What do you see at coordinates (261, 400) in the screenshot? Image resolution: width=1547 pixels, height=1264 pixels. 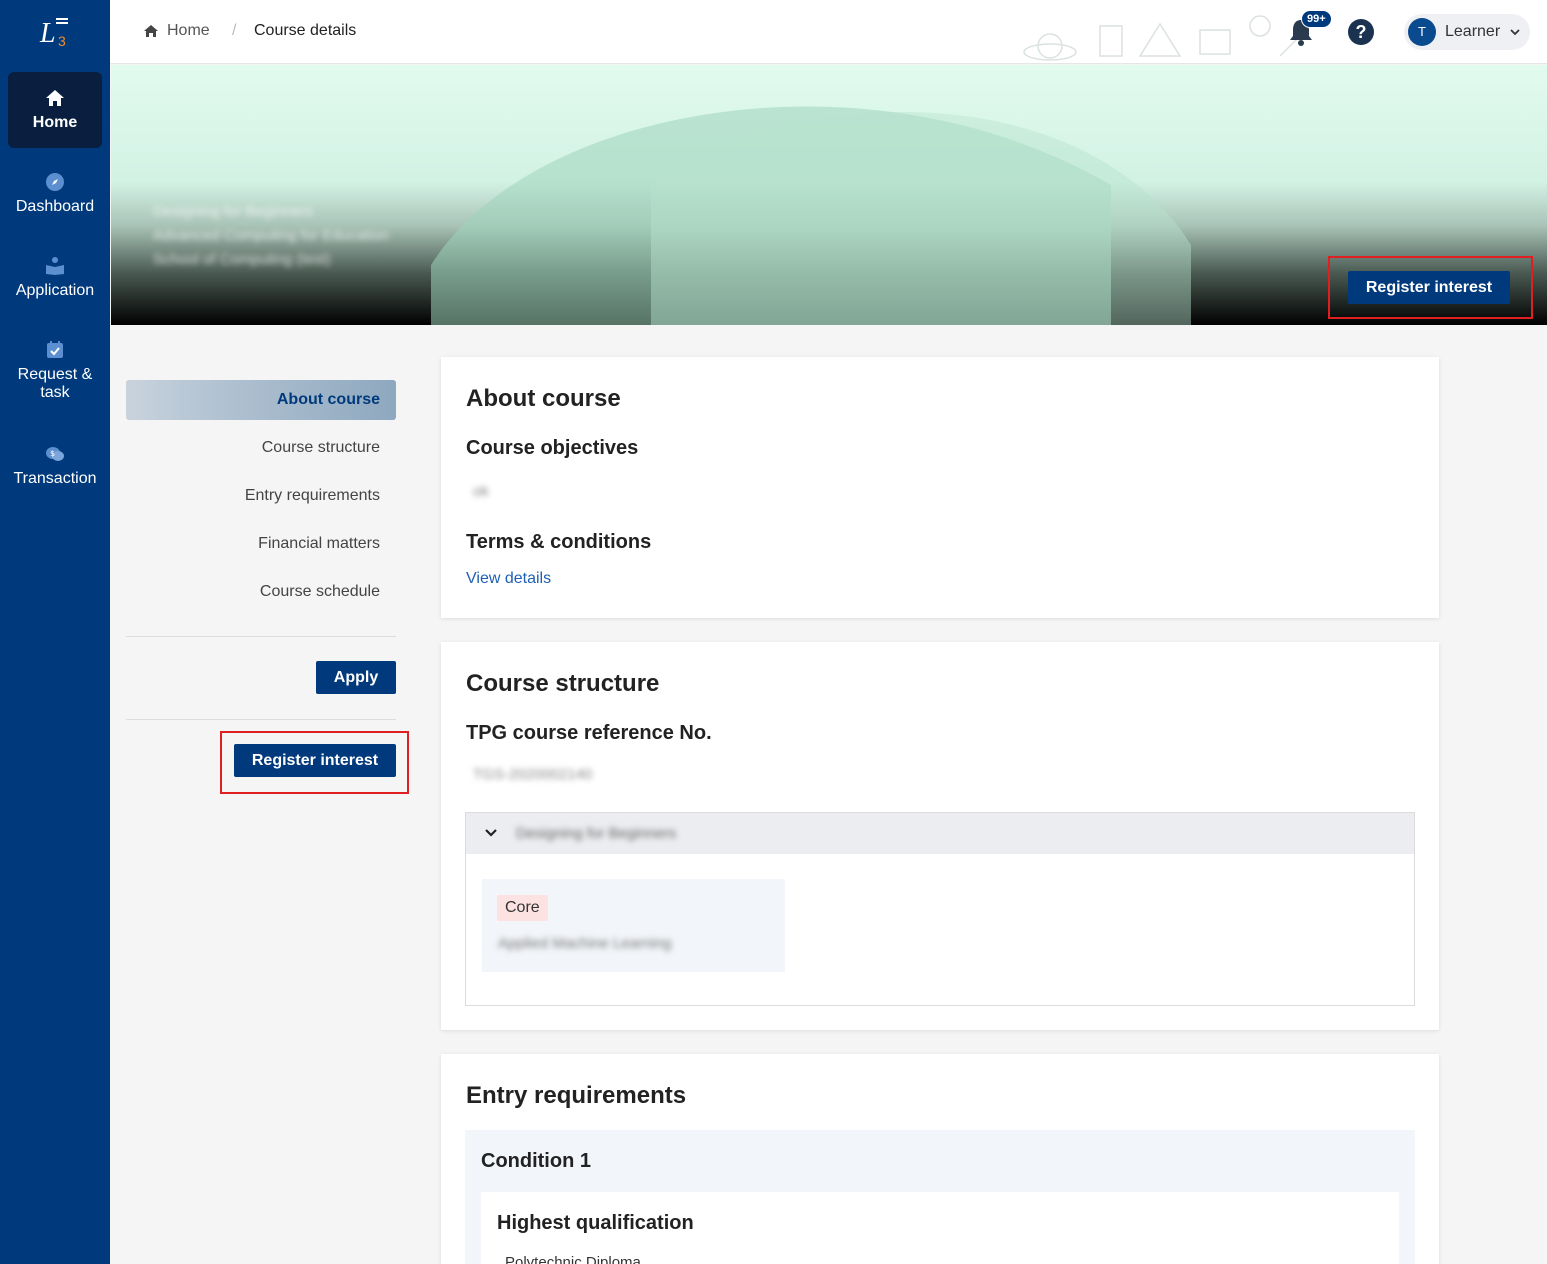 I see `page-nav-about-course: About course` at bounding box center [261, 400].